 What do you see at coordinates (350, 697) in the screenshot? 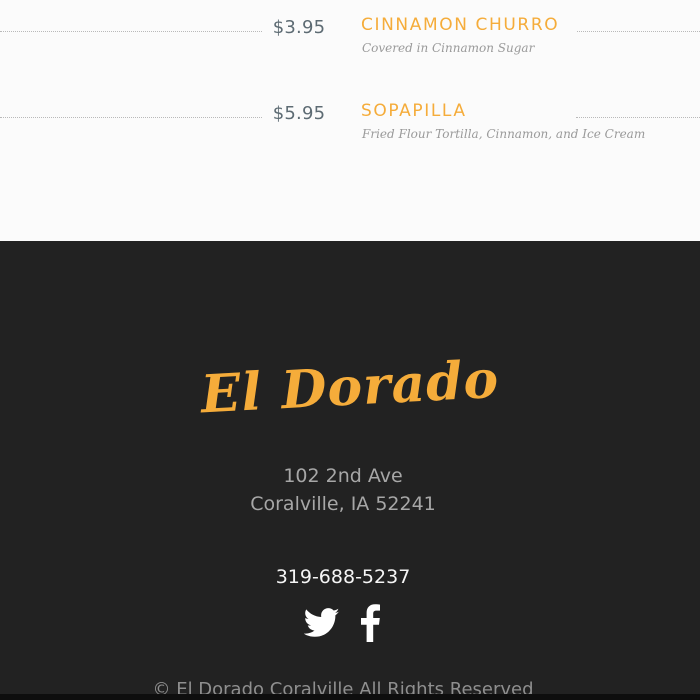
I see `bottom-scroll-bar` at bounding box center [350, 697].